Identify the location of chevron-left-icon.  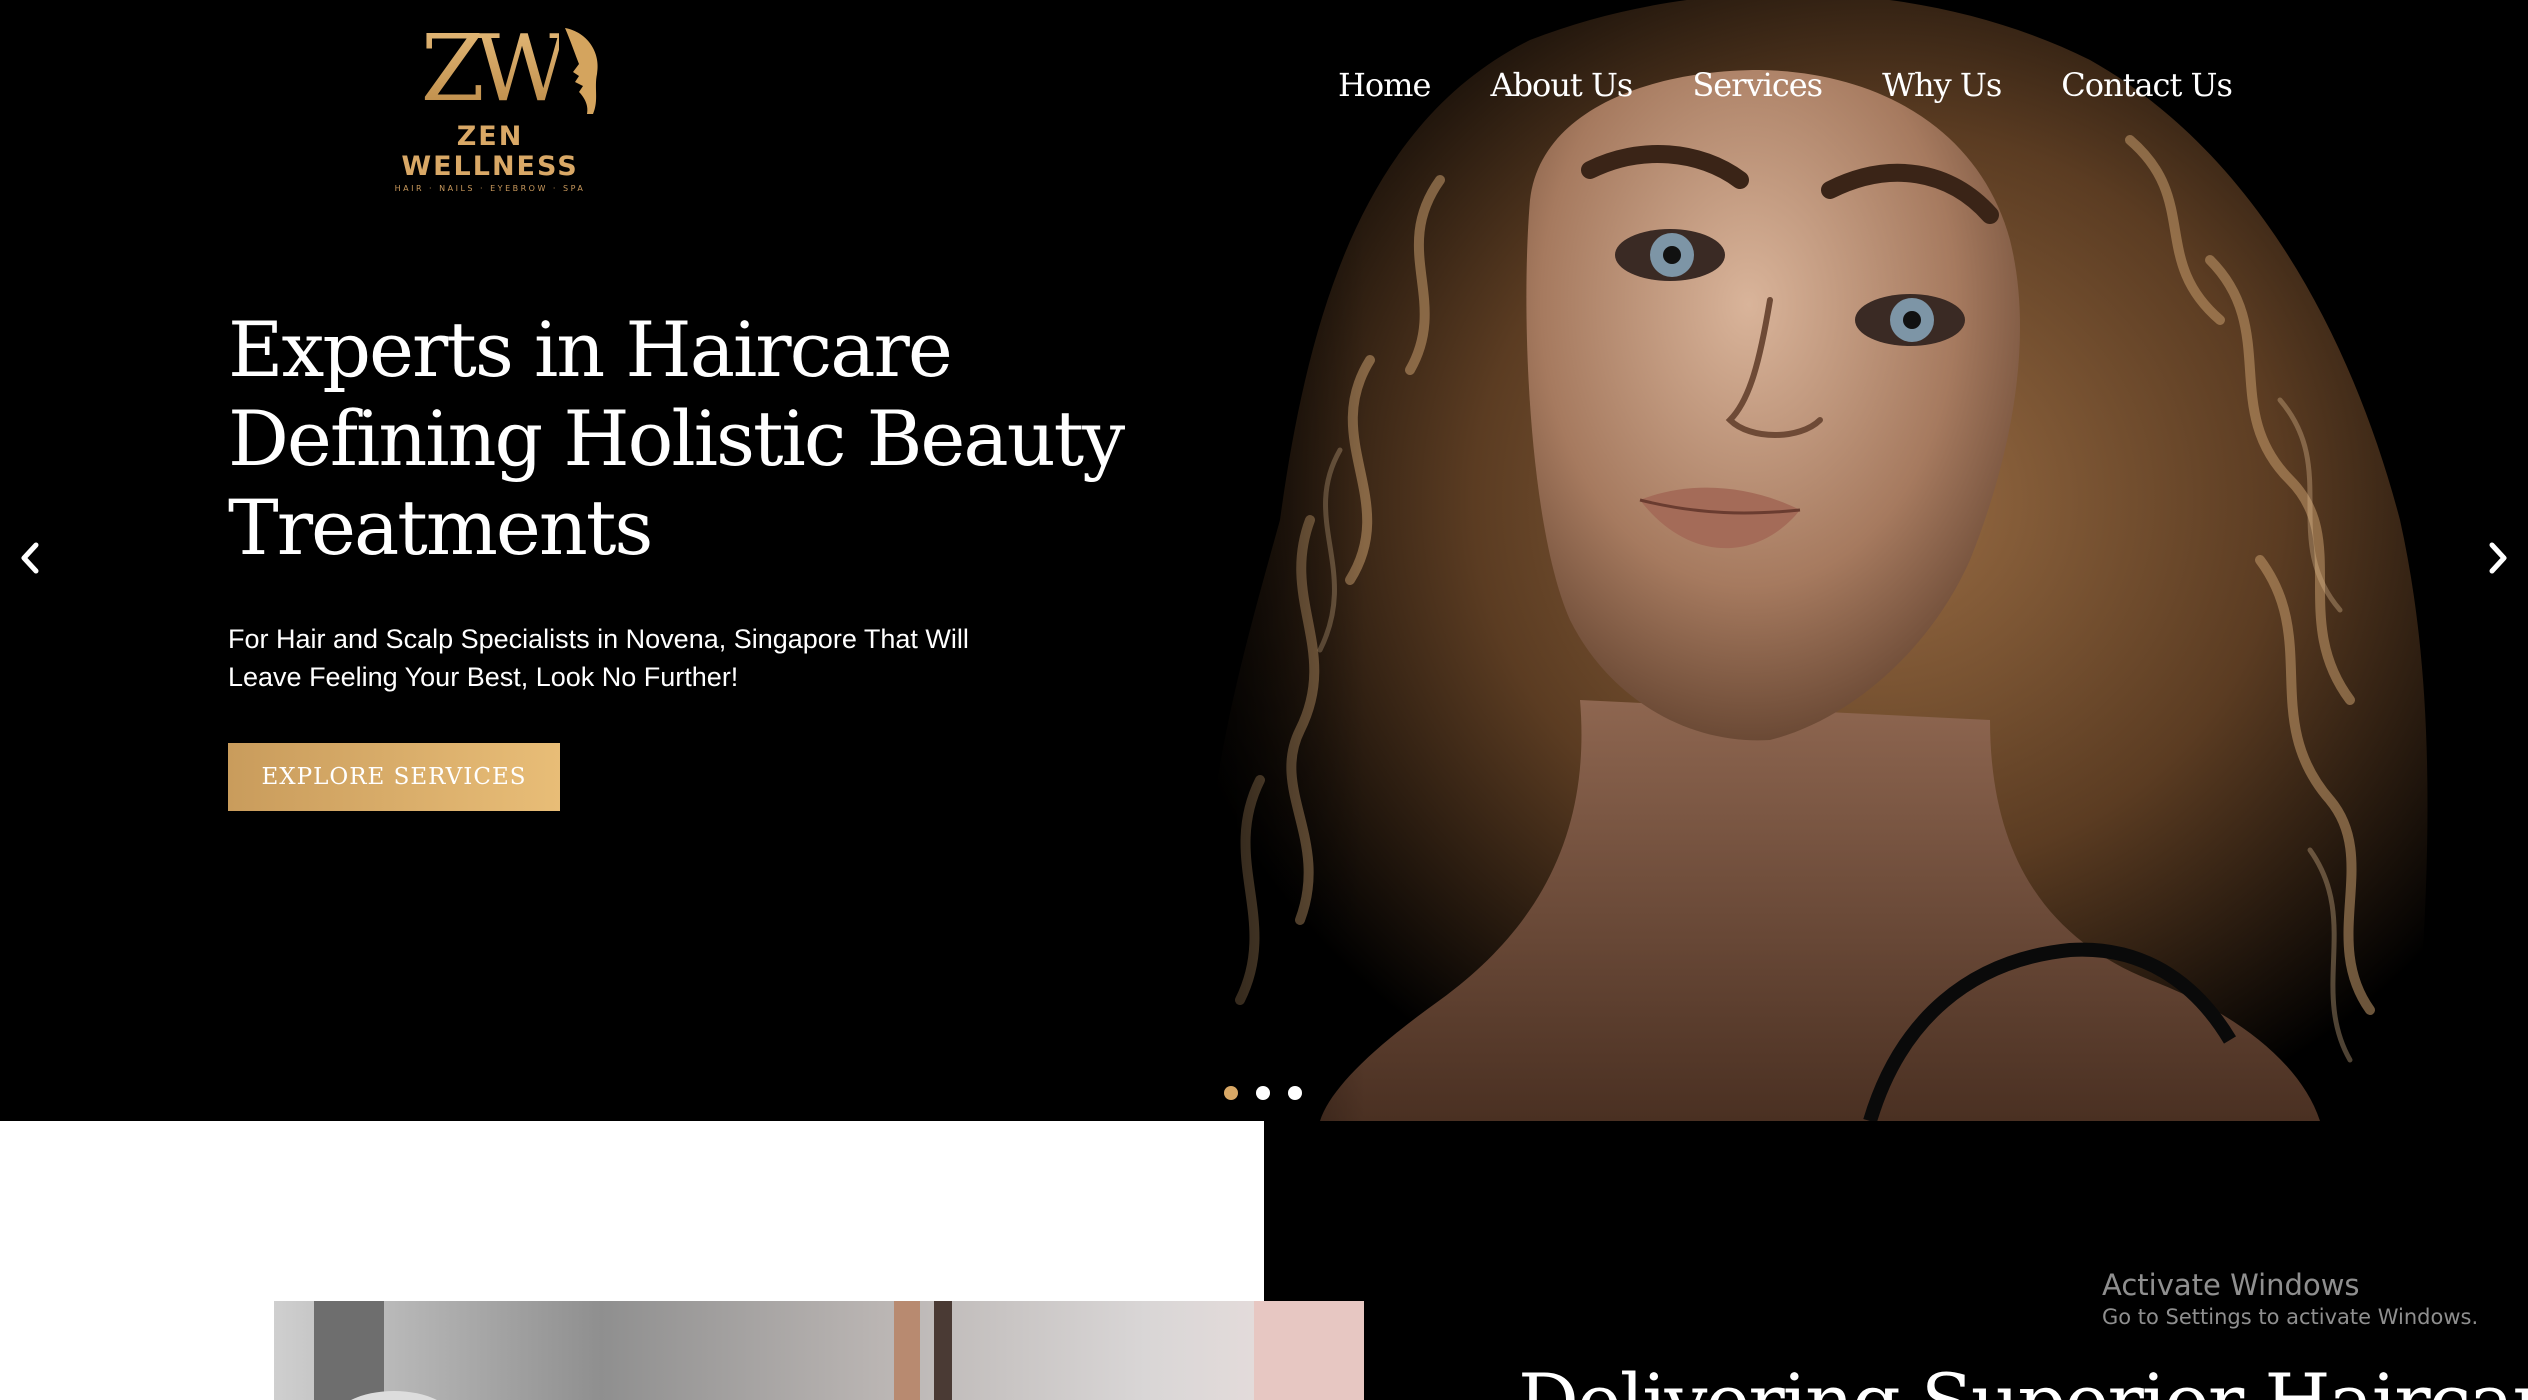
(30, 558).